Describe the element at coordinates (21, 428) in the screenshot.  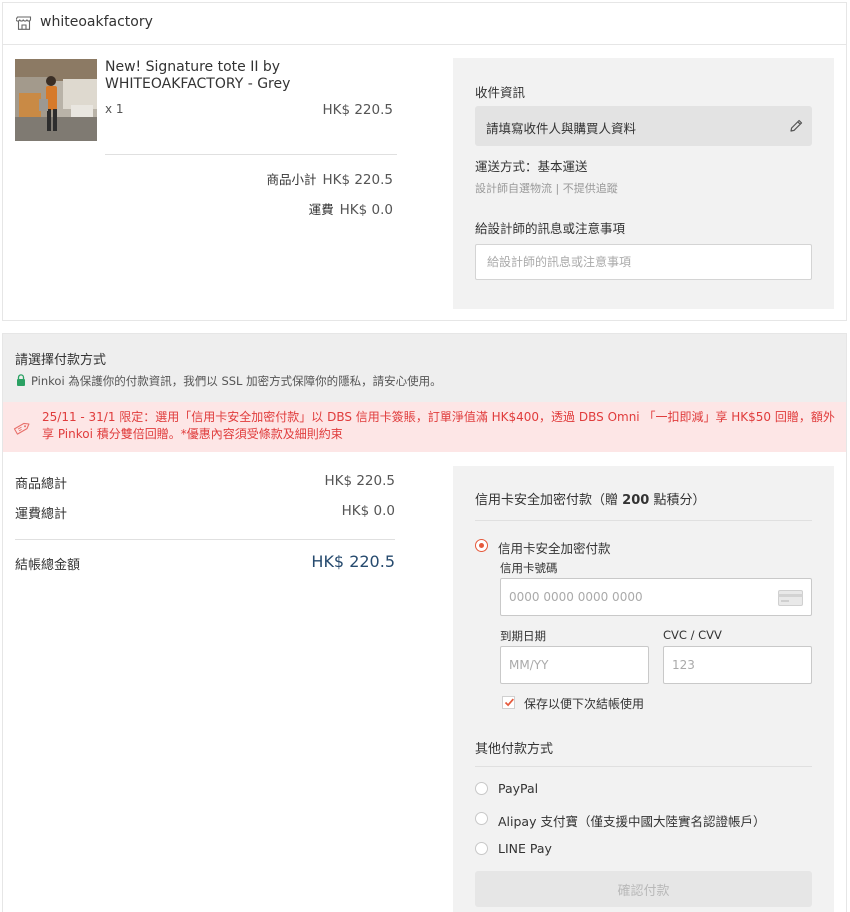
I see `tag-icon` at that location.